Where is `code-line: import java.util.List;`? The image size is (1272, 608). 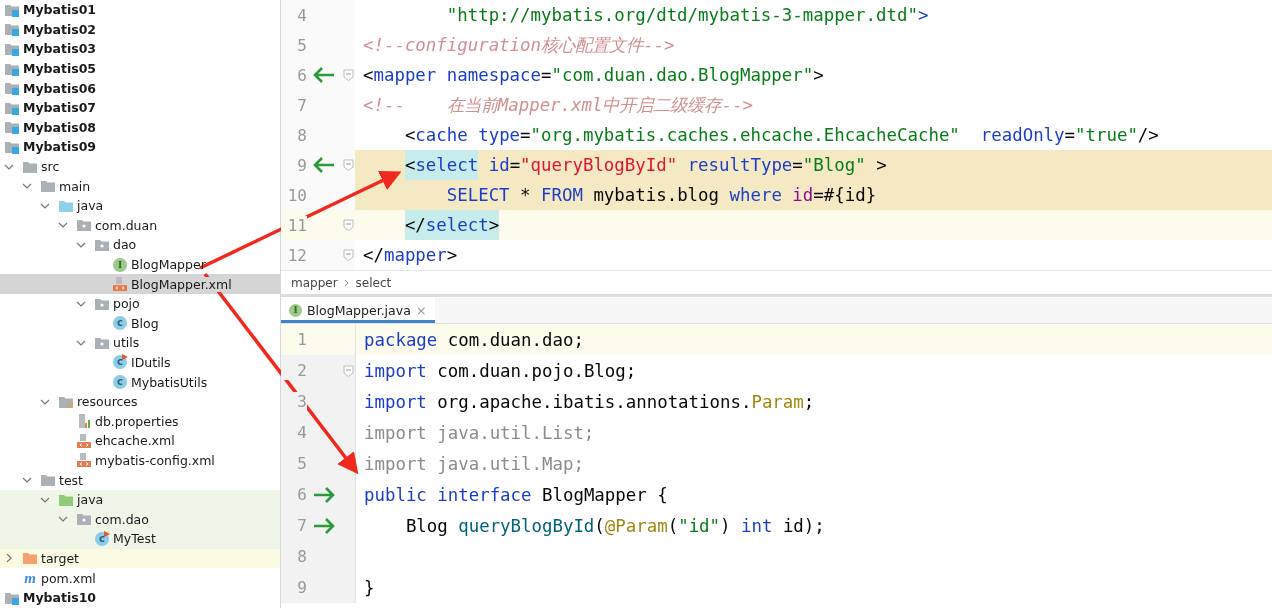
code-line: import java.util.List; is located at coordinates (479, 432).